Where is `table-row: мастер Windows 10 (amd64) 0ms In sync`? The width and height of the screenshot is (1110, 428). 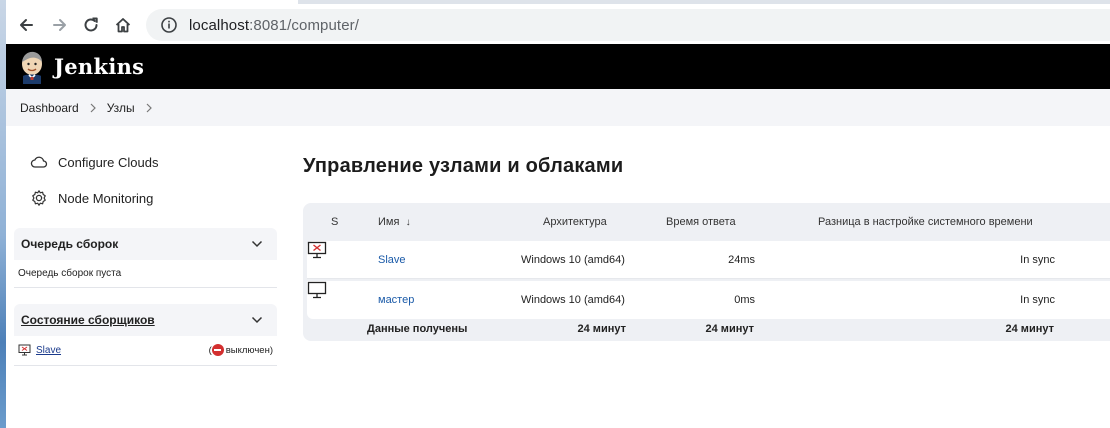 table-row: мастер Windows 10 (amd64) 0ms In sync is located at coordinates (708, 300).